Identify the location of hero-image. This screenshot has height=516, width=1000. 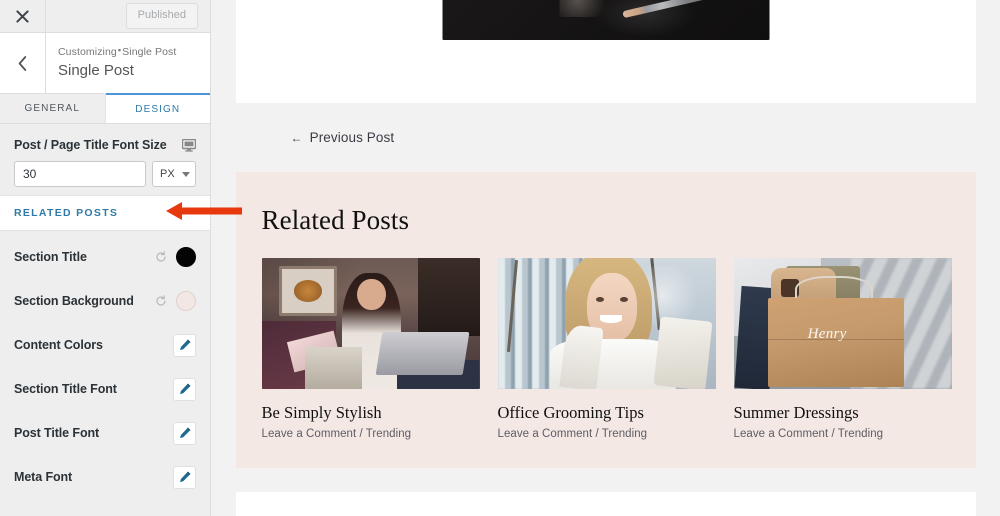
(605, 20).